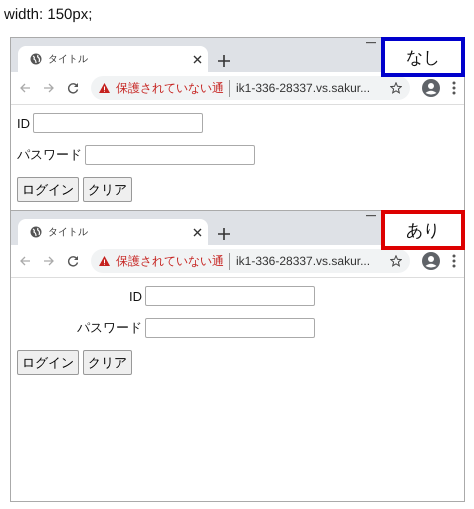  I want to click on caption-box: あり, so click(423, 230).